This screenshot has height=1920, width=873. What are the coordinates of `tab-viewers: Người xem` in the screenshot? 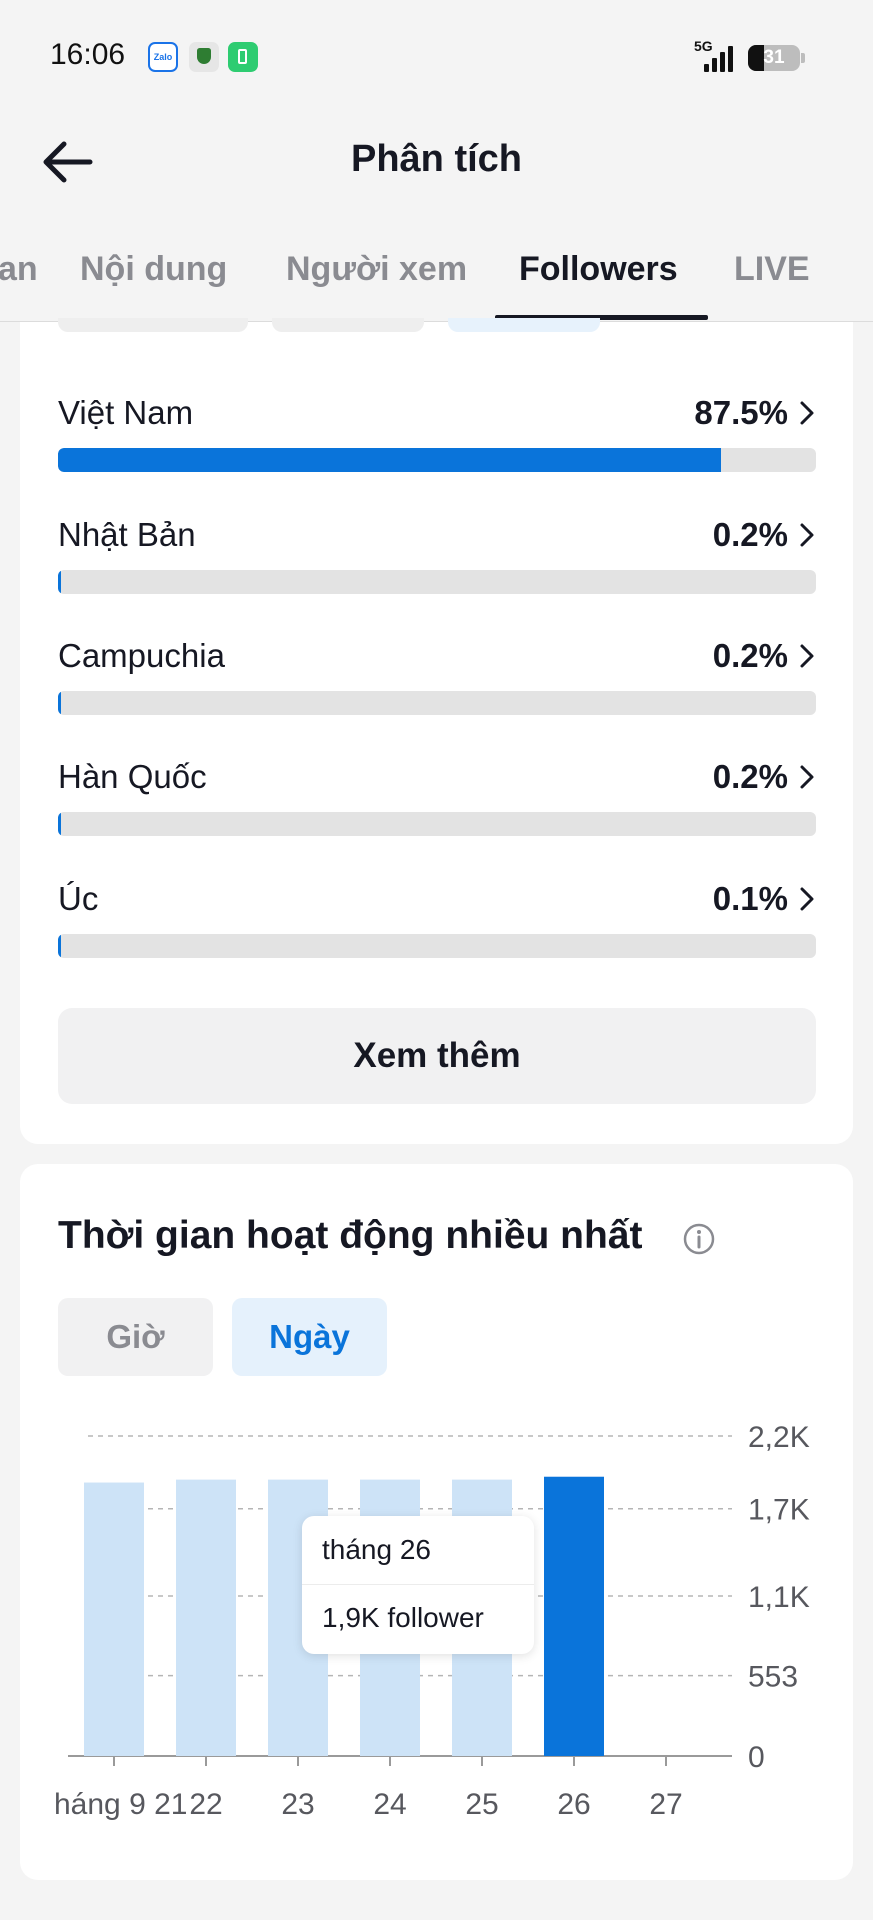 It's located at (376, 269).